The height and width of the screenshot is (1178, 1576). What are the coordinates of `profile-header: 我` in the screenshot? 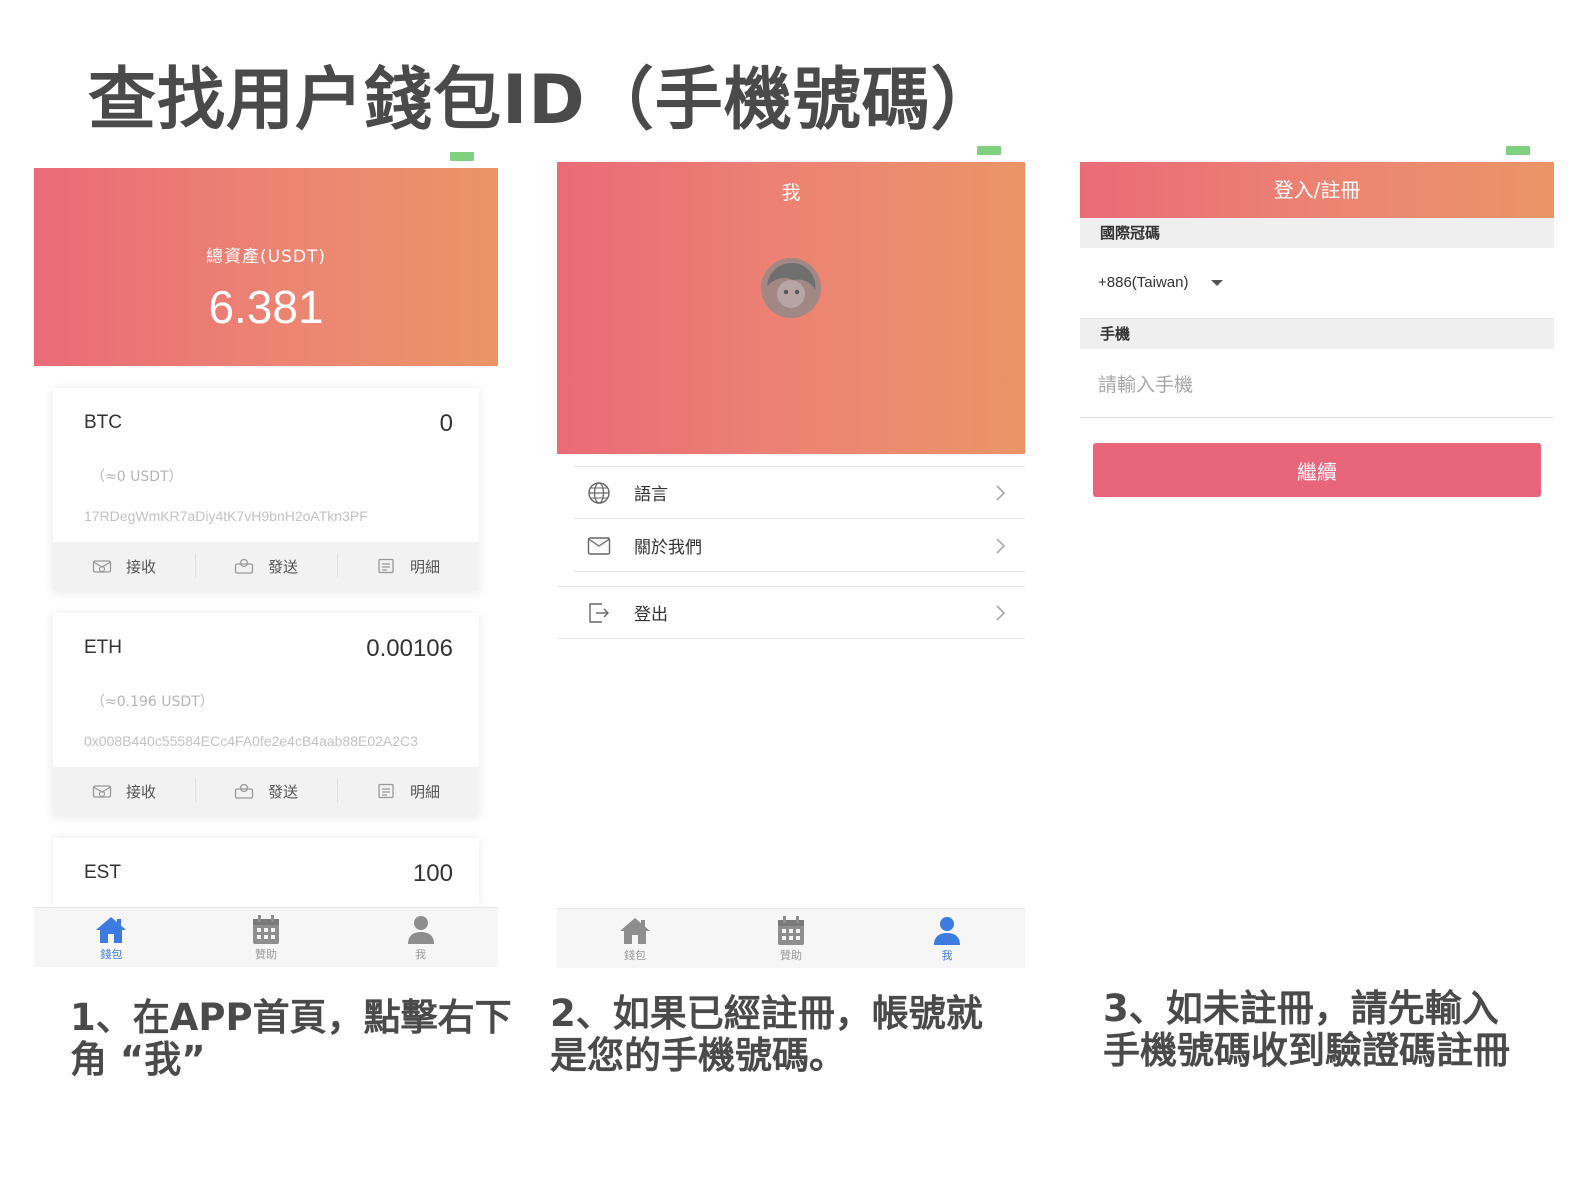 It's located at (791, 308).